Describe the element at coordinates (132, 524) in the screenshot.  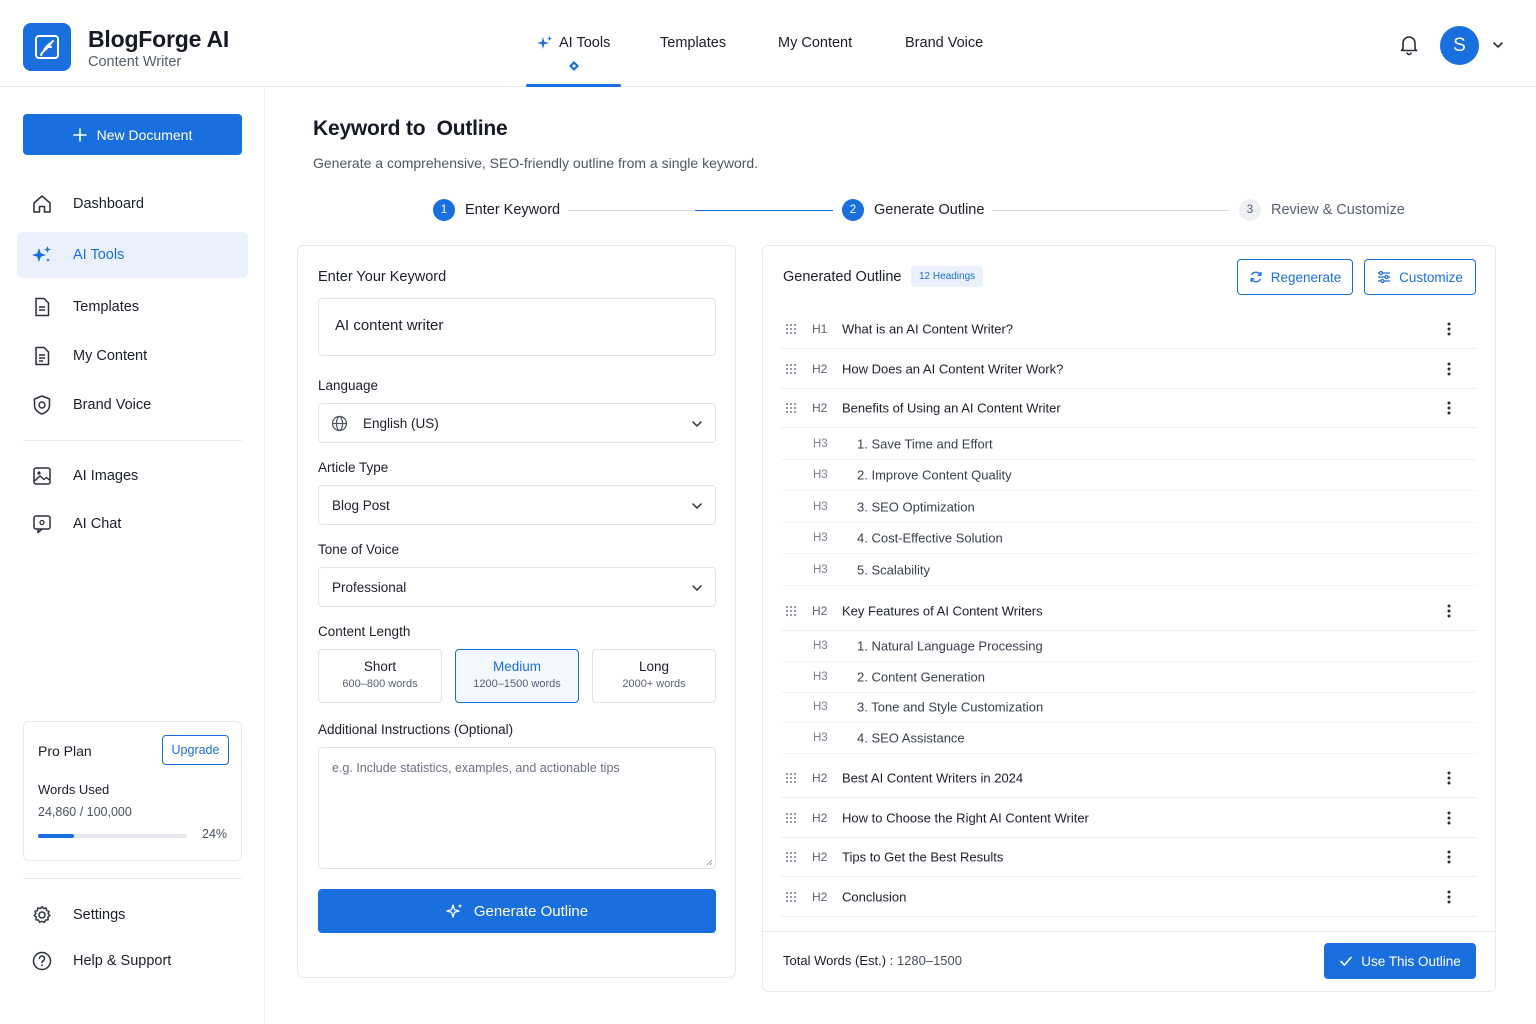
I see `sidebar-item-ai-chat: AI Chat` at that location.